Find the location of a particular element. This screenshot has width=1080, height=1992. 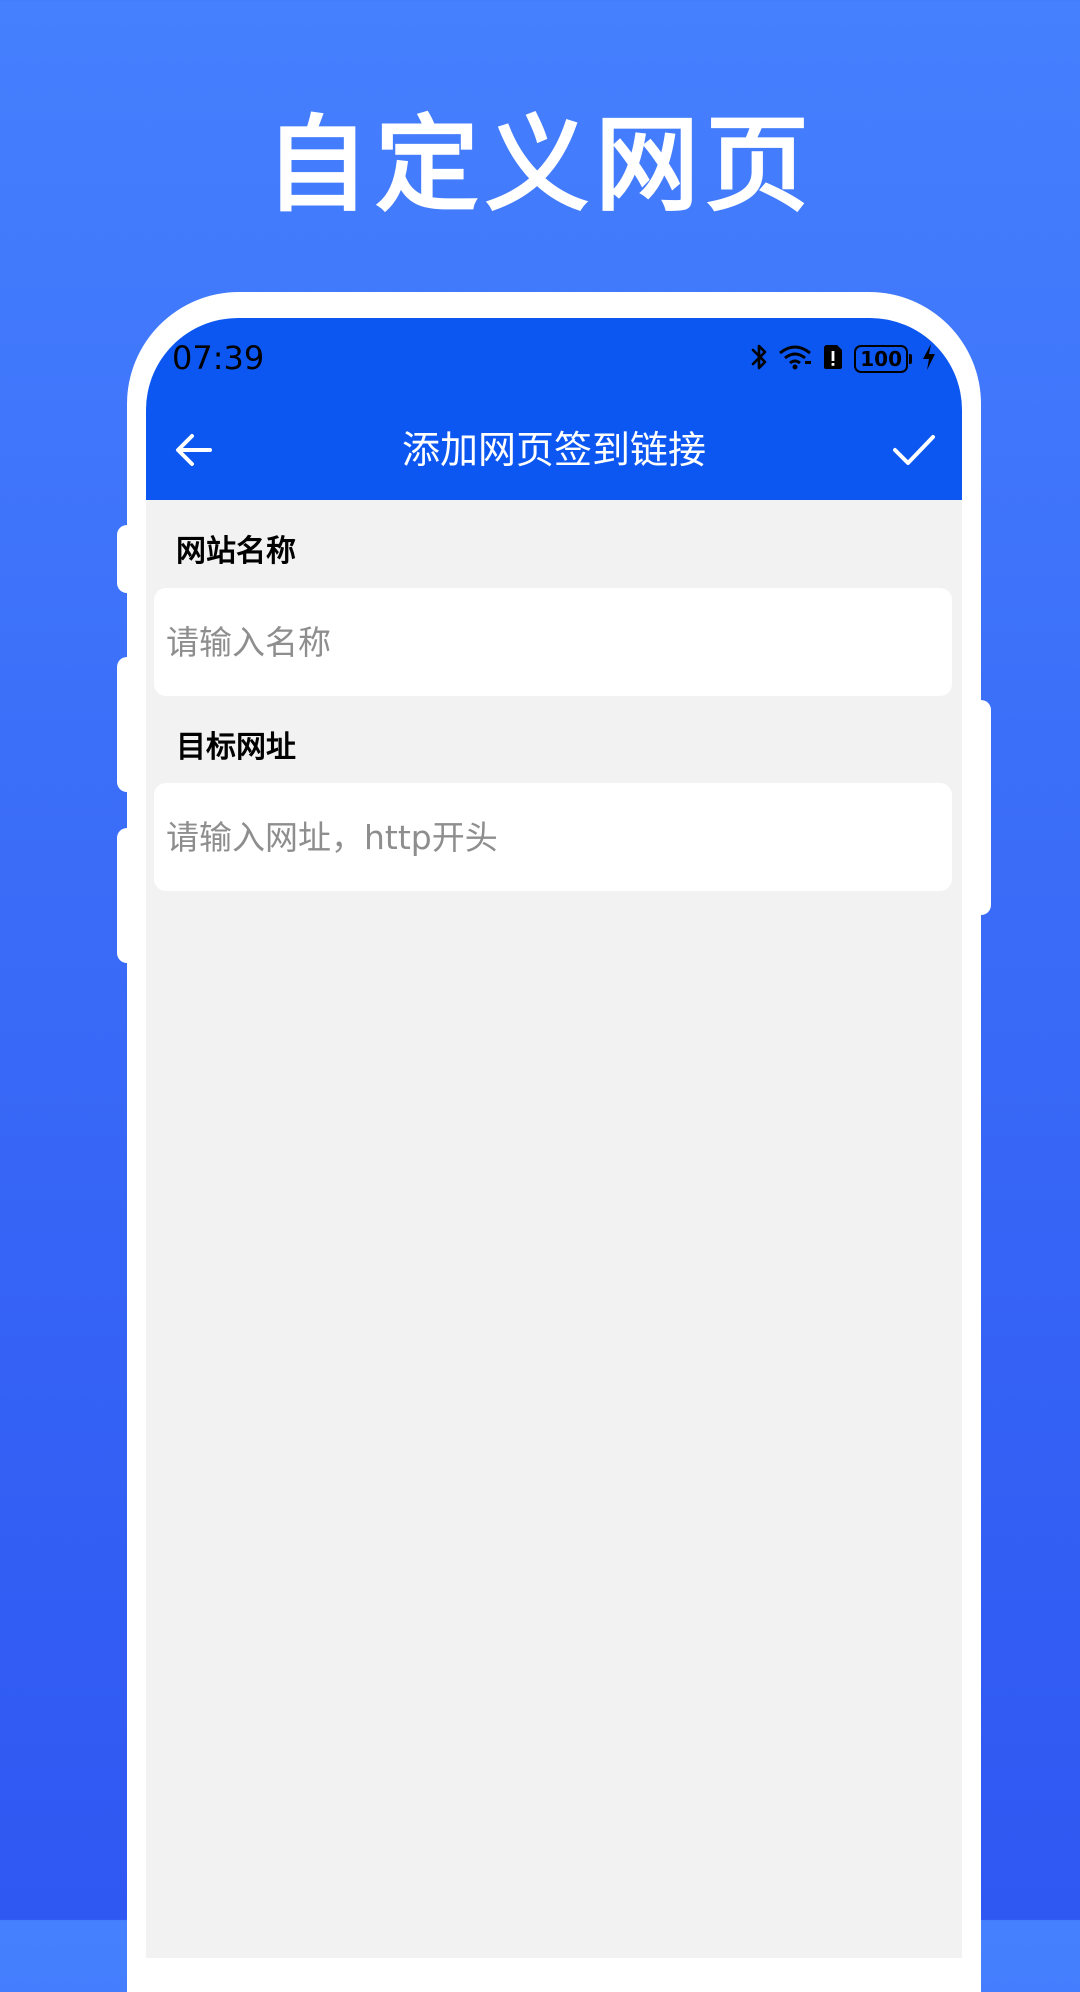

arrow-left-icon is located at coordinates (194, 450).